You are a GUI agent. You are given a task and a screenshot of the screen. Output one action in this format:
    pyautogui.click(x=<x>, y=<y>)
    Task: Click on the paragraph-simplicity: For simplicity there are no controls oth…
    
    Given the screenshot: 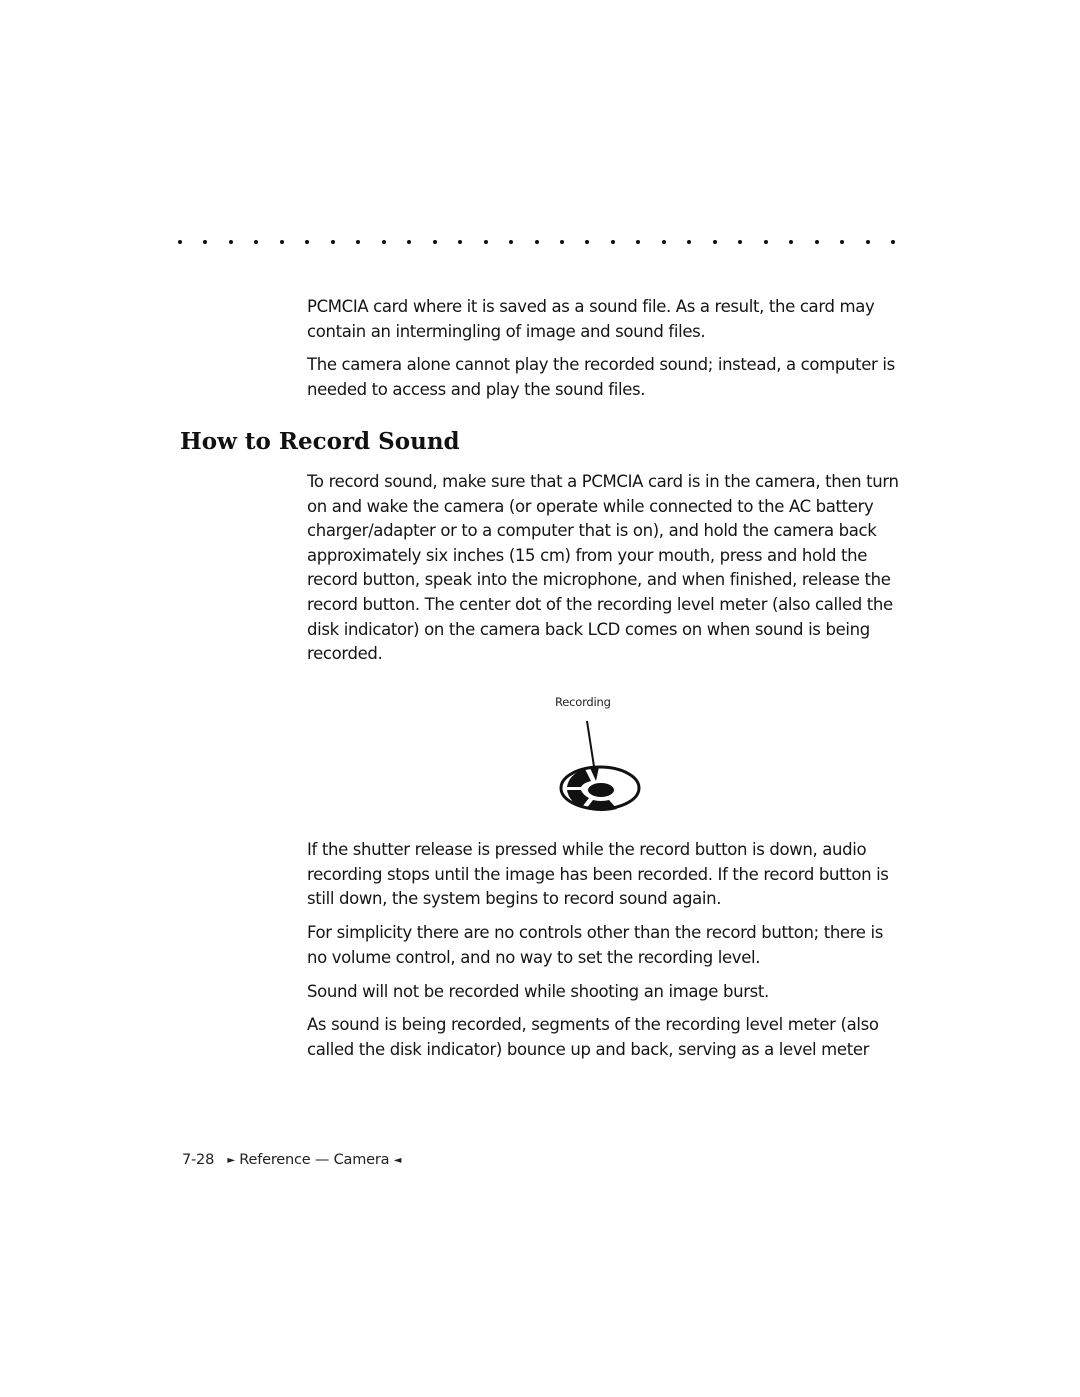 What is the action you would take?
    pyautogui.click(x=595, y=945)
    